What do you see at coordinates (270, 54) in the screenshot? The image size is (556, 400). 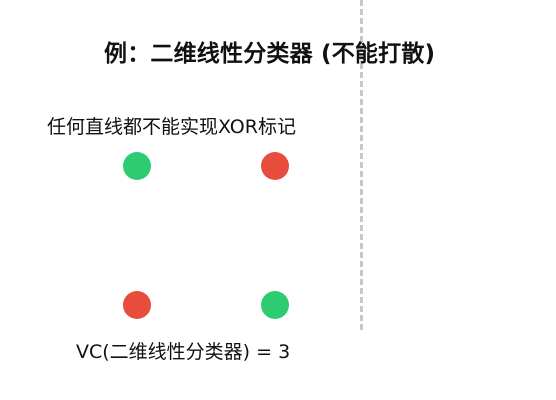 I see `diagram-title: 例：二维线性分类器 (不能打散)` at bounding box center [270, 54].